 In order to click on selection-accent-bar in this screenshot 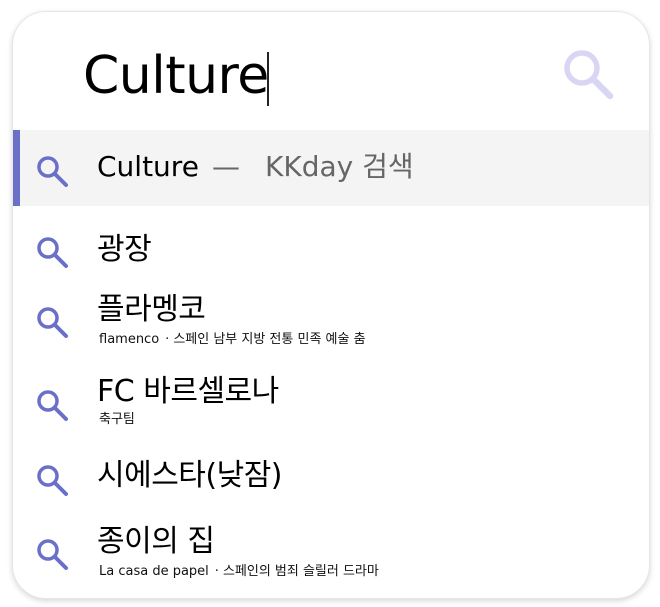, I will do `click(16, 168)`.